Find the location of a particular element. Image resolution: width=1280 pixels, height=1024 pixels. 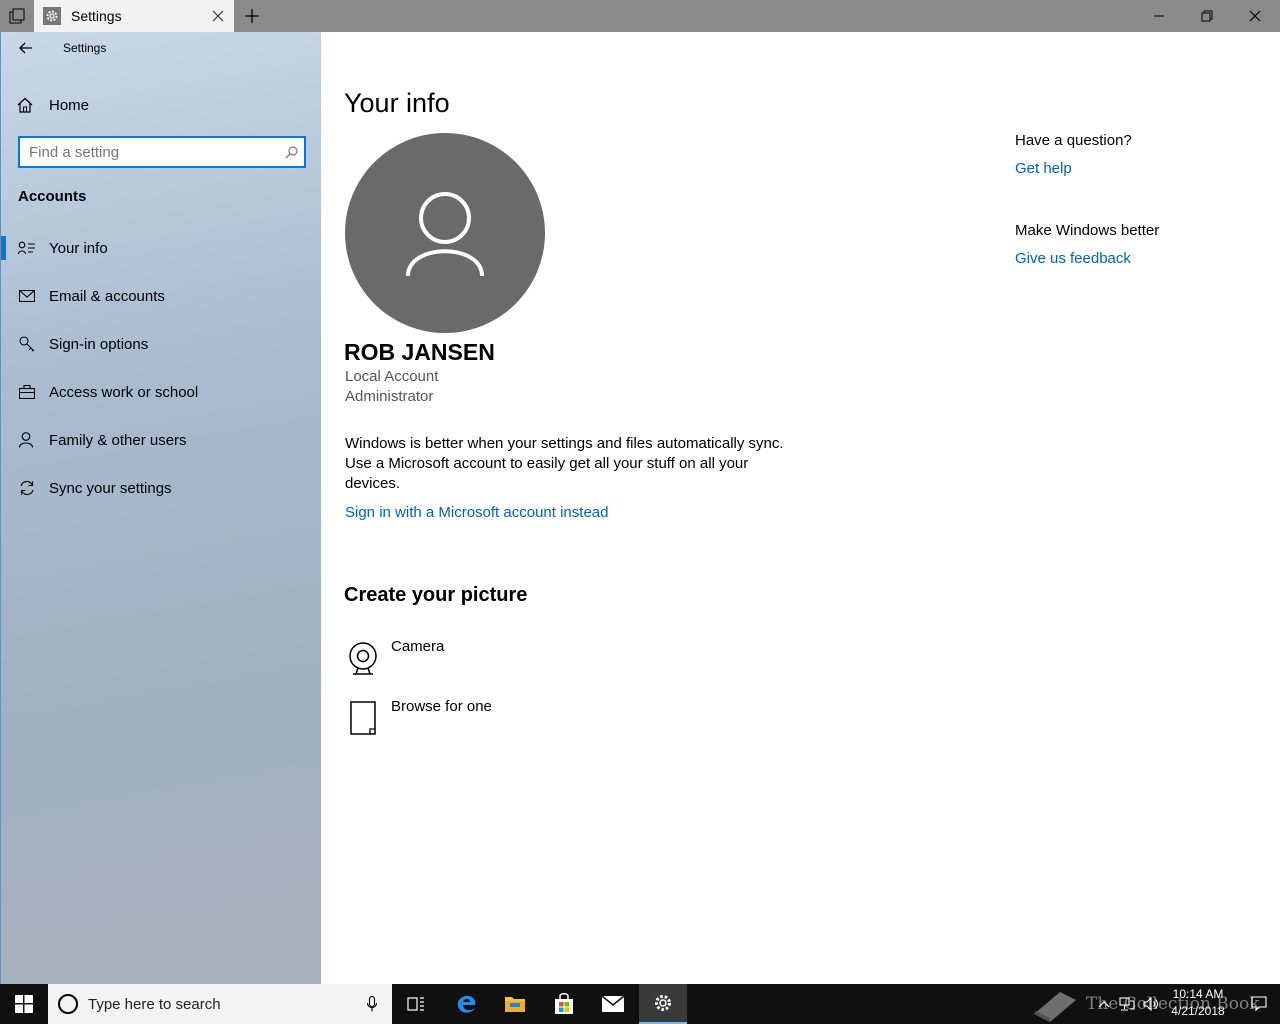

file-explorer-button is located at coordinates (515, 1004).